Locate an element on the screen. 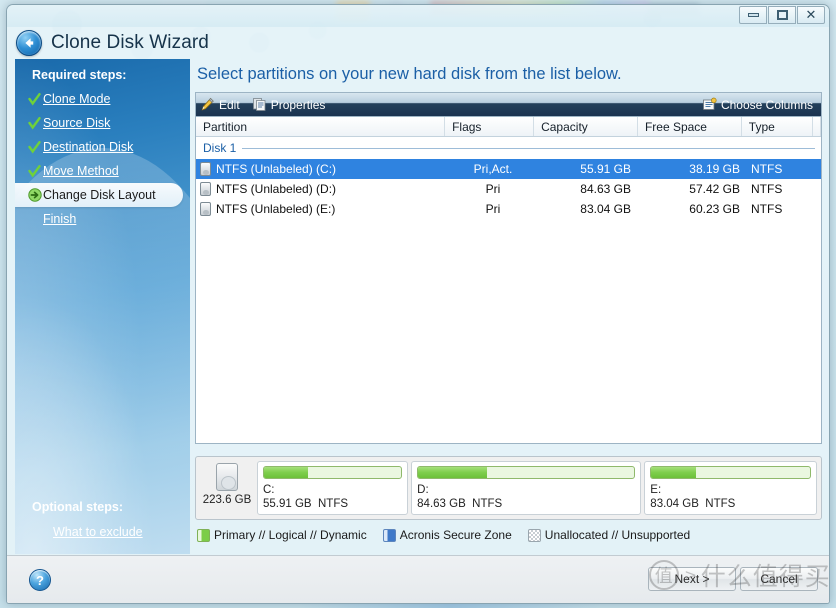  close-button: ✕ is located at coordinates (811, 15).